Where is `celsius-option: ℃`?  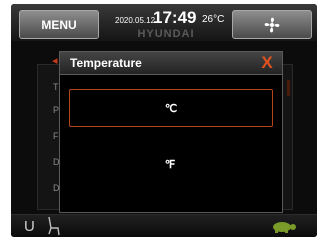 celsius-option: ℃ is located at coordinates (171, 108).